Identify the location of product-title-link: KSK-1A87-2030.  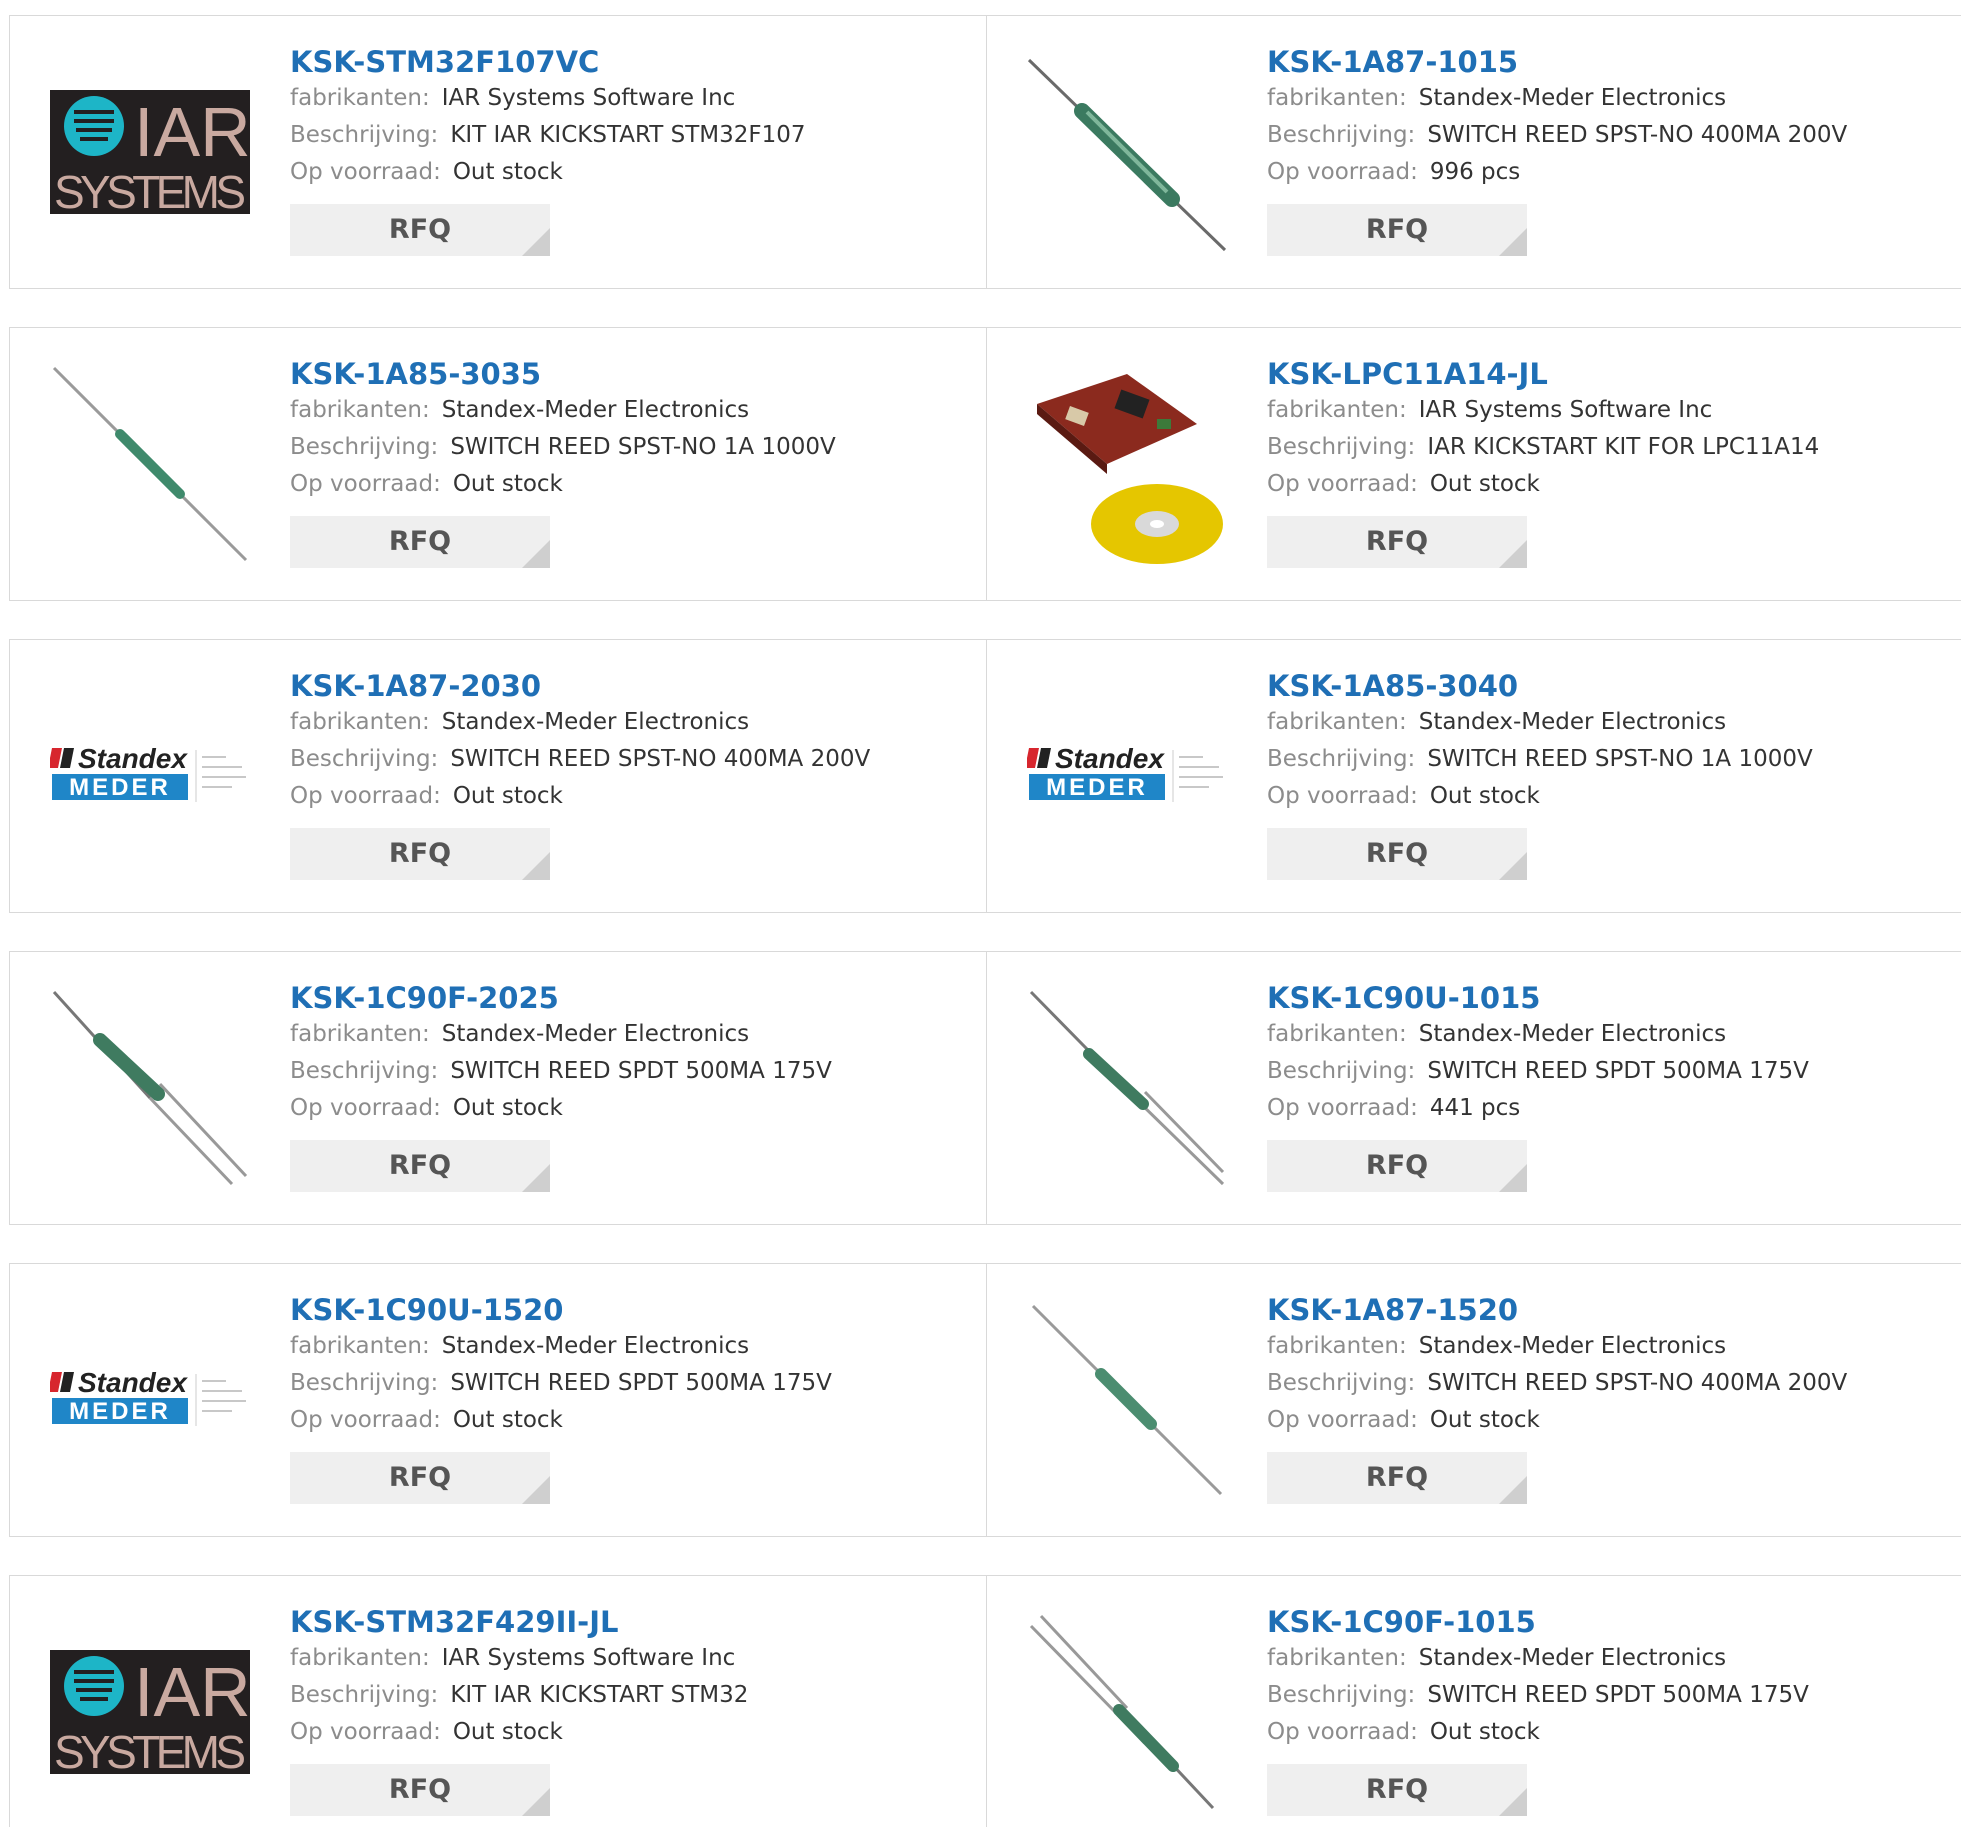
(633, 686).